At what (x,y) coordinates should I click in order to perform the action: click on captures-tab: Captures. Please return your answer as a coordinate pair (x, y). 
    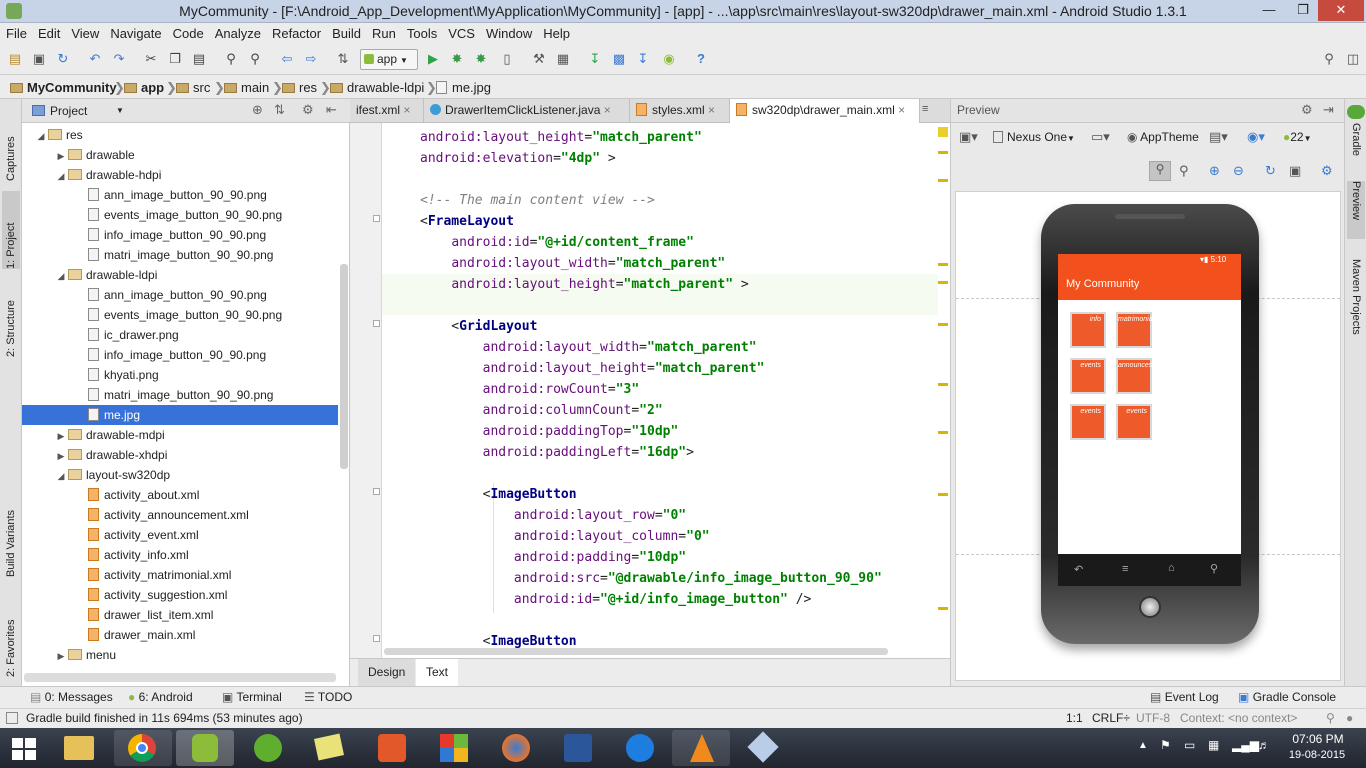
    Looking at the image, I should click on (11, 144).